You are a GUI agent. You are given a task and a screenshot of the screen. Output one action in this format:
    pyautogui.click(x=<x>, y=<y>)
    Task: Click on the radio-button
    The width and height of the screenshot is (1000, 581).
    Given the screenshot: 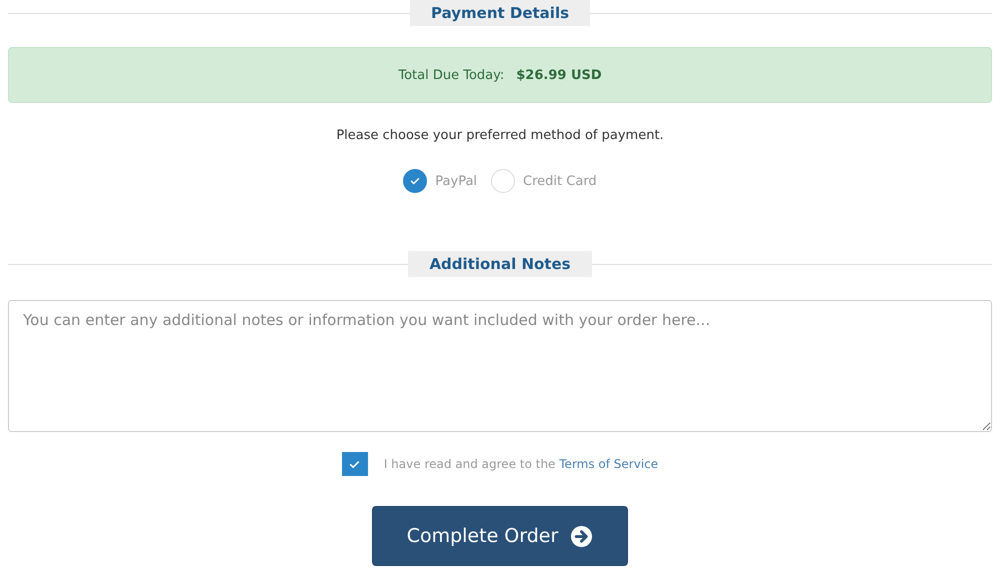 What is the action you would take?
    pyautogui.click(x=415, y=181)
    